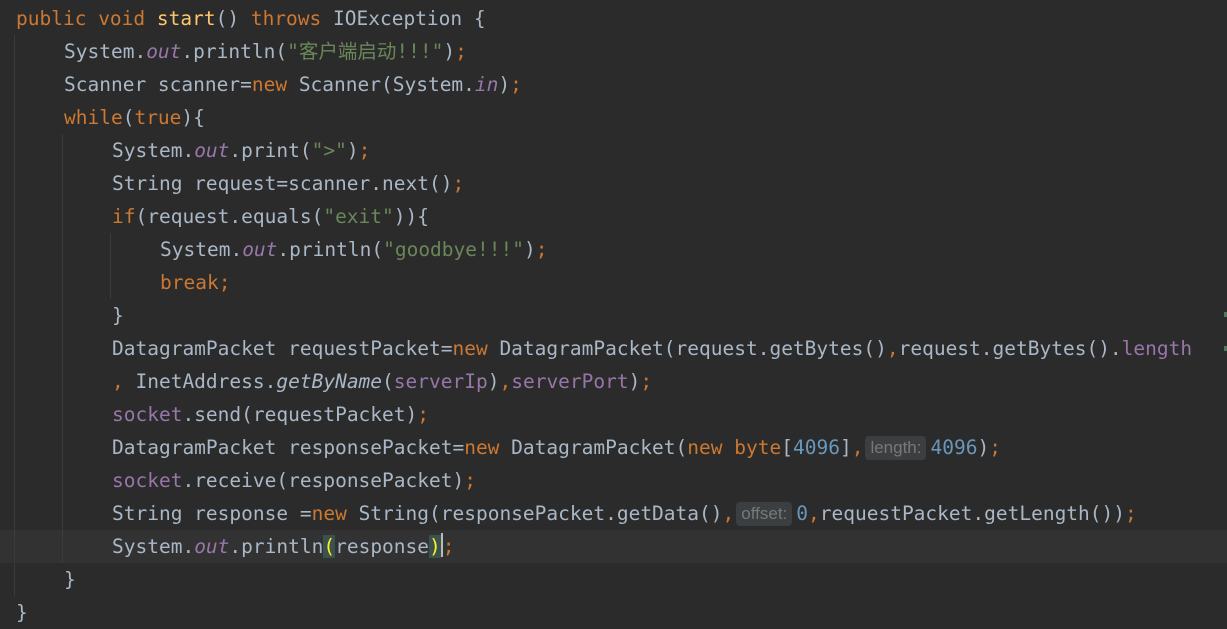 The height and width of the screenshot is (629, 1227). I want to click on code-token: getByName, so click(329, 381).